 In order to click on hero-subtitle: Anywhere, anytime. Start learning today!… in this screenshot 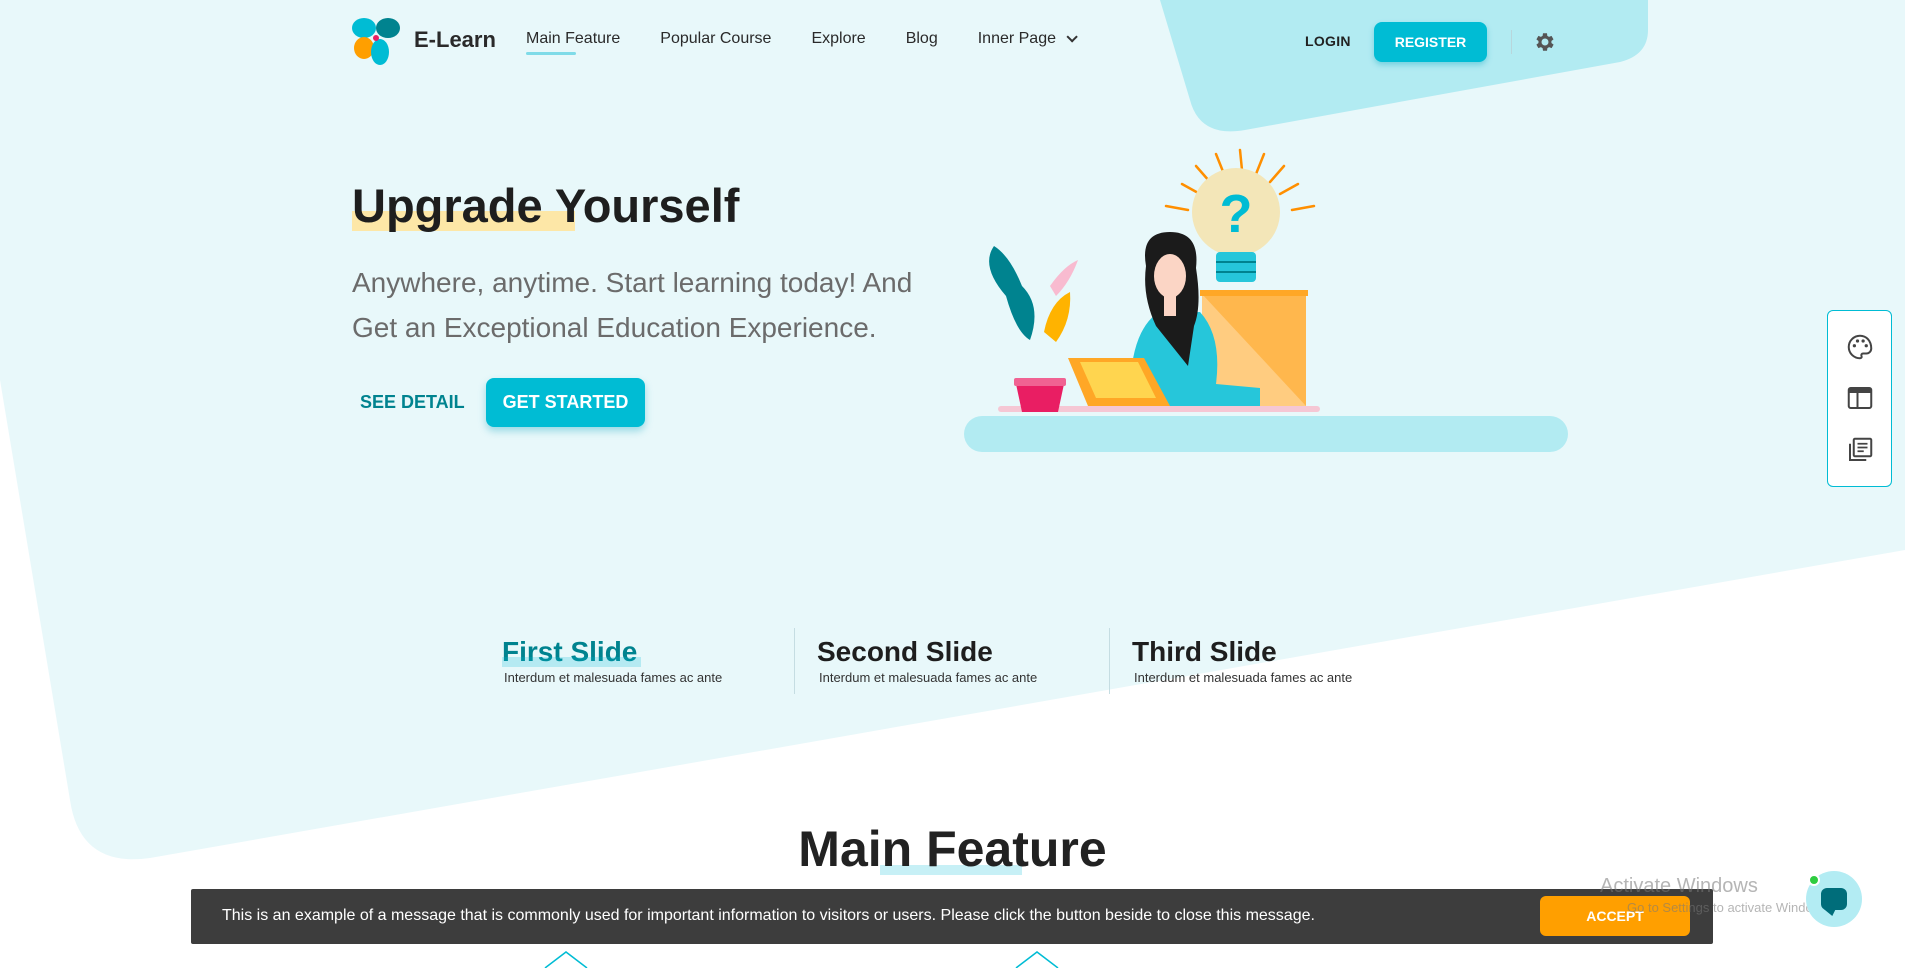, I will do `click(632, 305)`.